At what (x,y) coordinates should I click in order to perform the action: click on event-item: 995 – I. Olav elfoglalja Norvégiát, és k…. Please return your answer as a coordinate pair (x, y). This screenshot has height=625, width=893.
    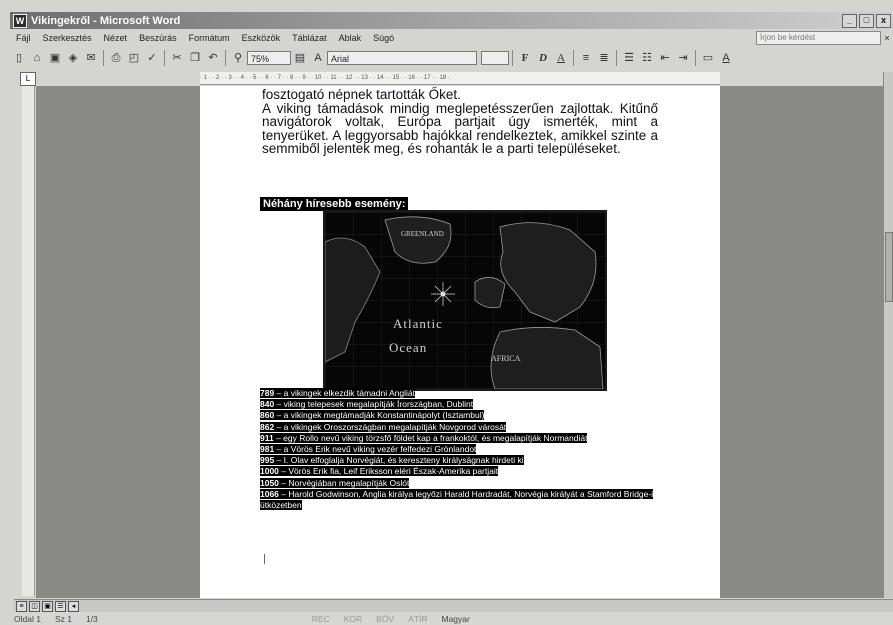
    Looking at the image, I should click on (461, 460).